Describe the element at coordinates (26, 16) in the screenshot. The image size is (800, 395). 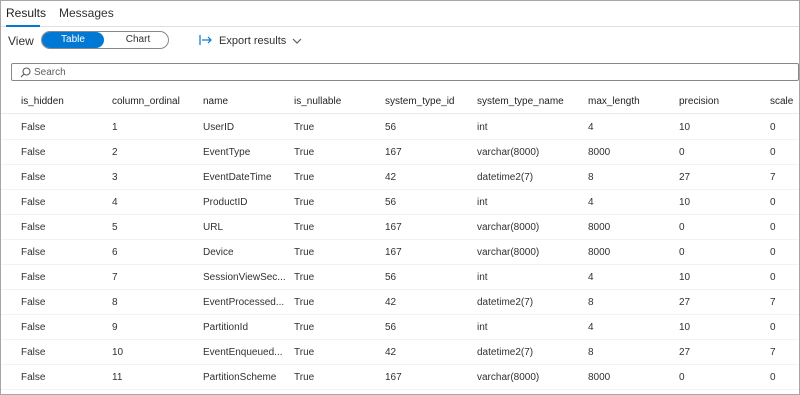
I see `tab-results: Results` at that location.